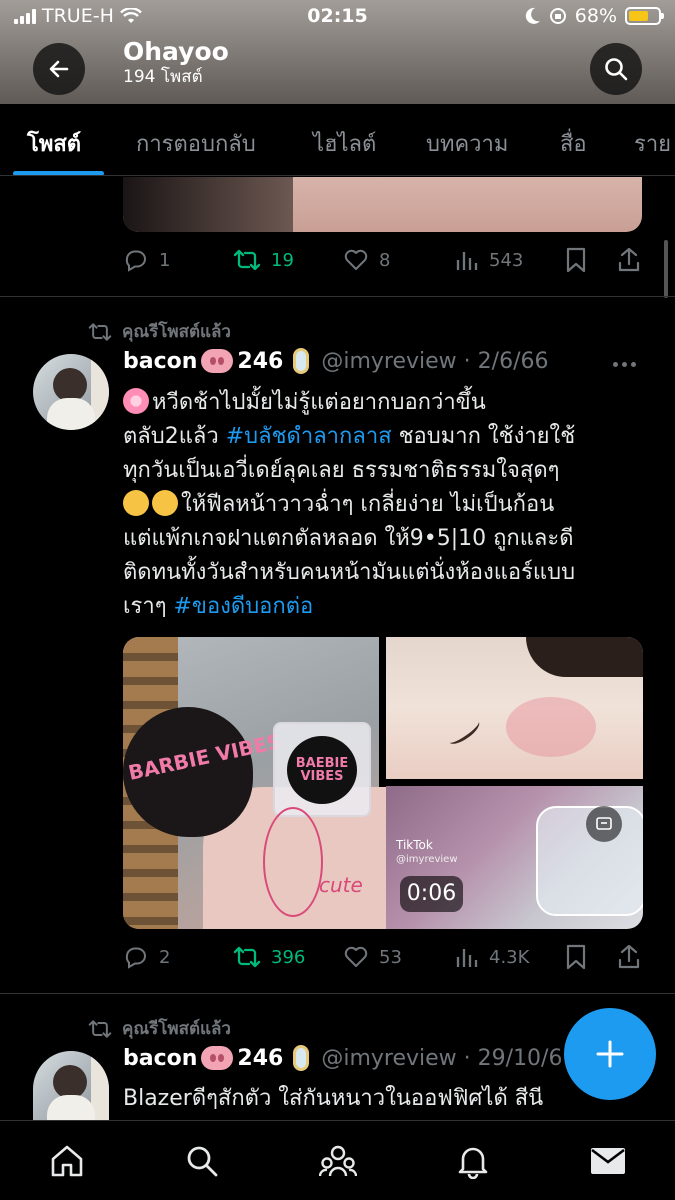  What do you see at coordinates (165, 957) in the screenshot?
I see `reply-count: 2` at bounding box center [165, 957].